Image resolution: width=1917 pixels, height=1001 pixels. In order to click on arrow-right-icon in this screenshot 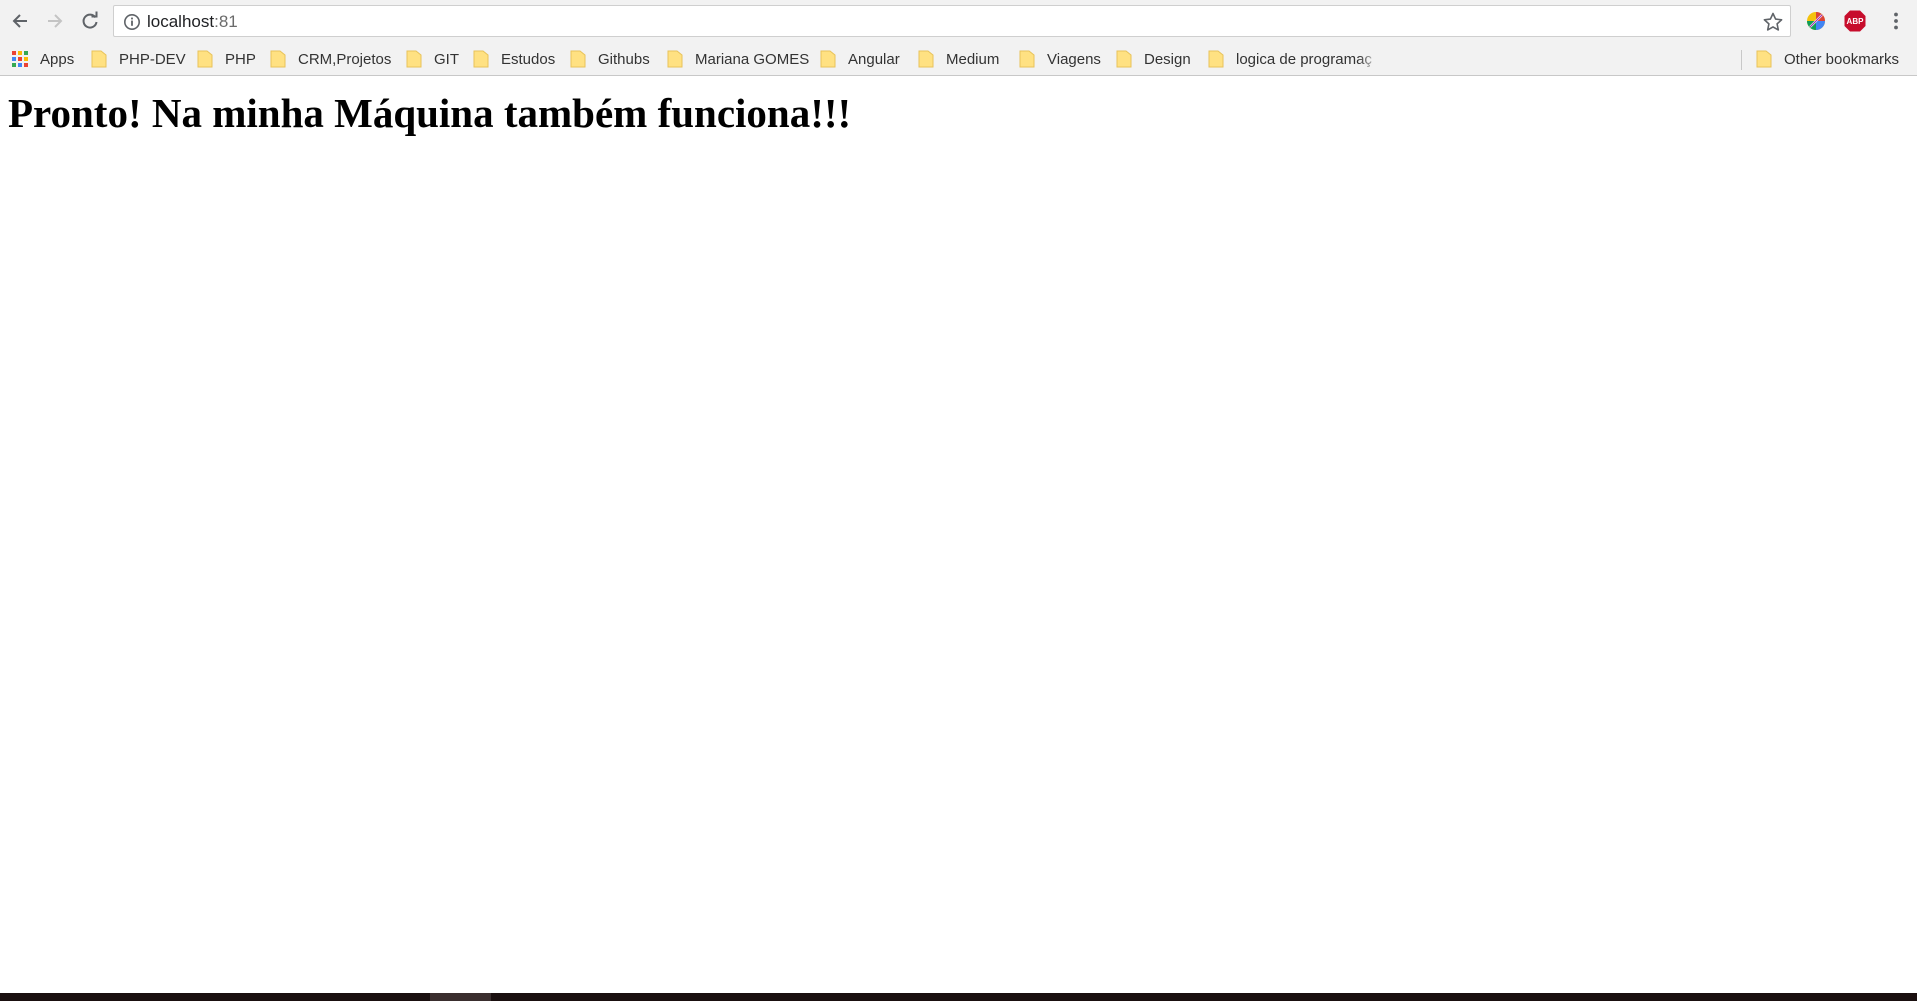, I will do `click(55, 21)`.